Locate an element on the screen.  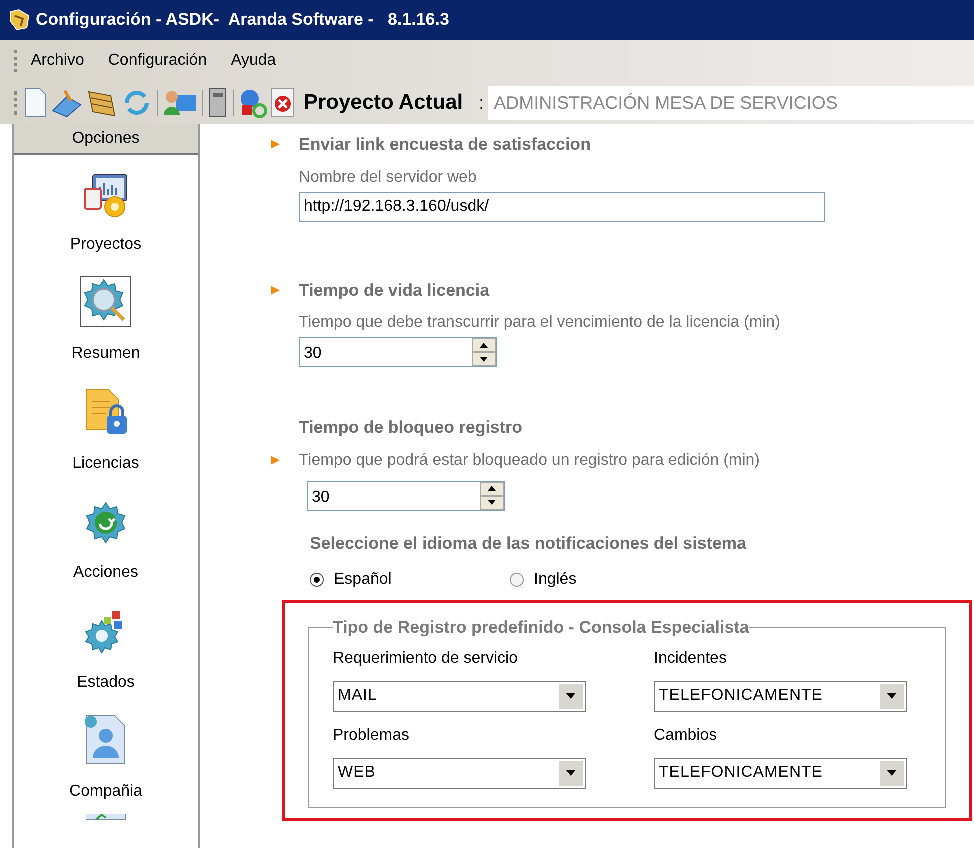
toolbar-icon is located at coordinates (67, 103).